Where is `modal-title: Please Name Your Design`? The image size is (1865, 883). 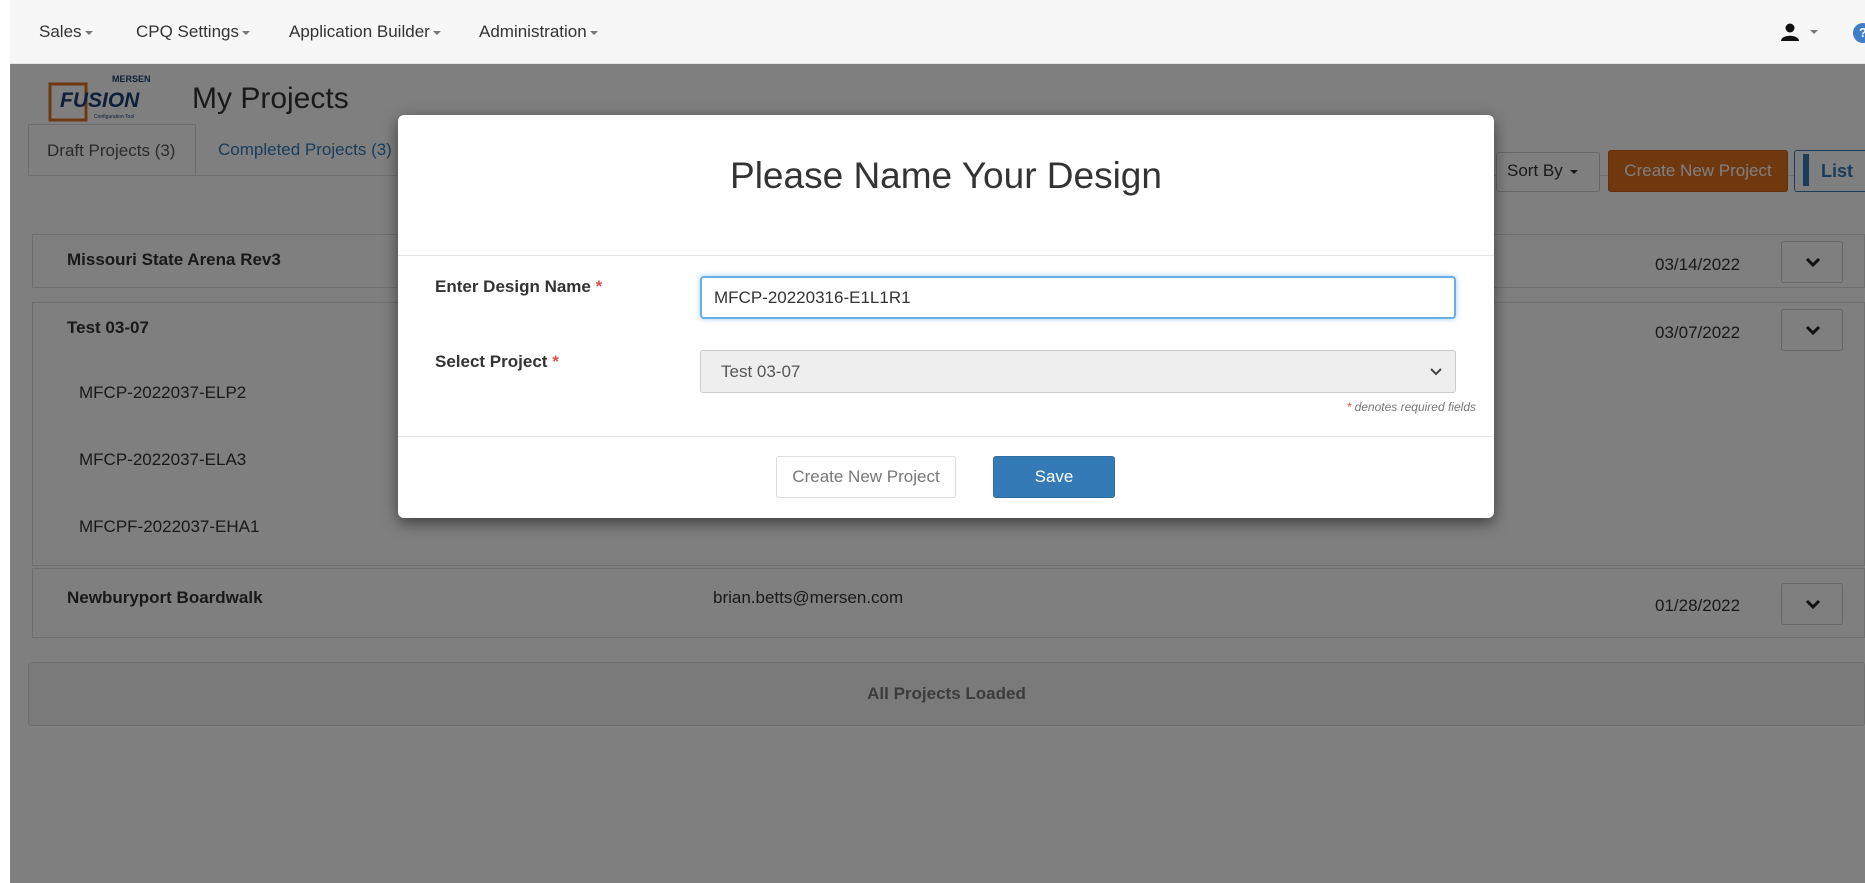 modal-title: Please Name Your Design is located at coordinates (946, 175).